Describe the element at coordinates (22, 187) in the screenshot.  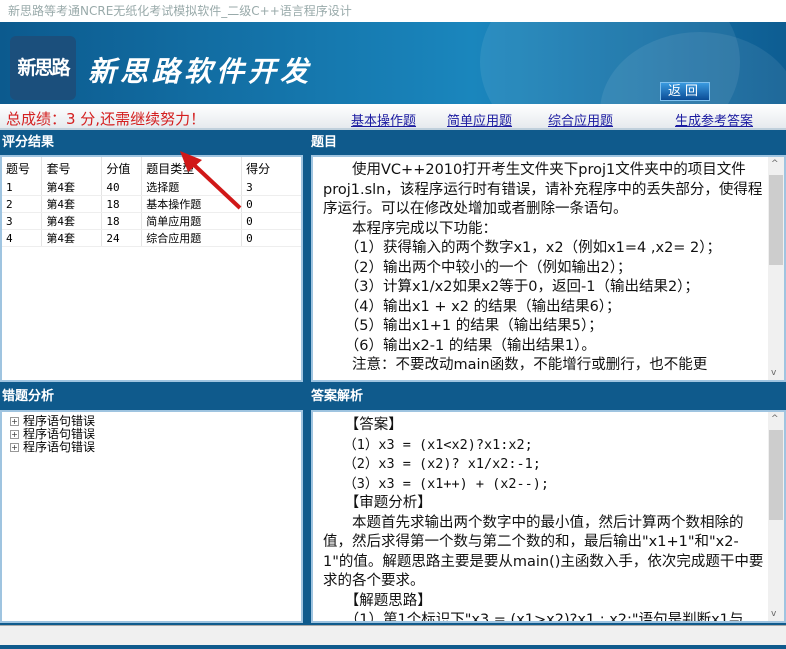
I see `table-cell: 1` at that location.